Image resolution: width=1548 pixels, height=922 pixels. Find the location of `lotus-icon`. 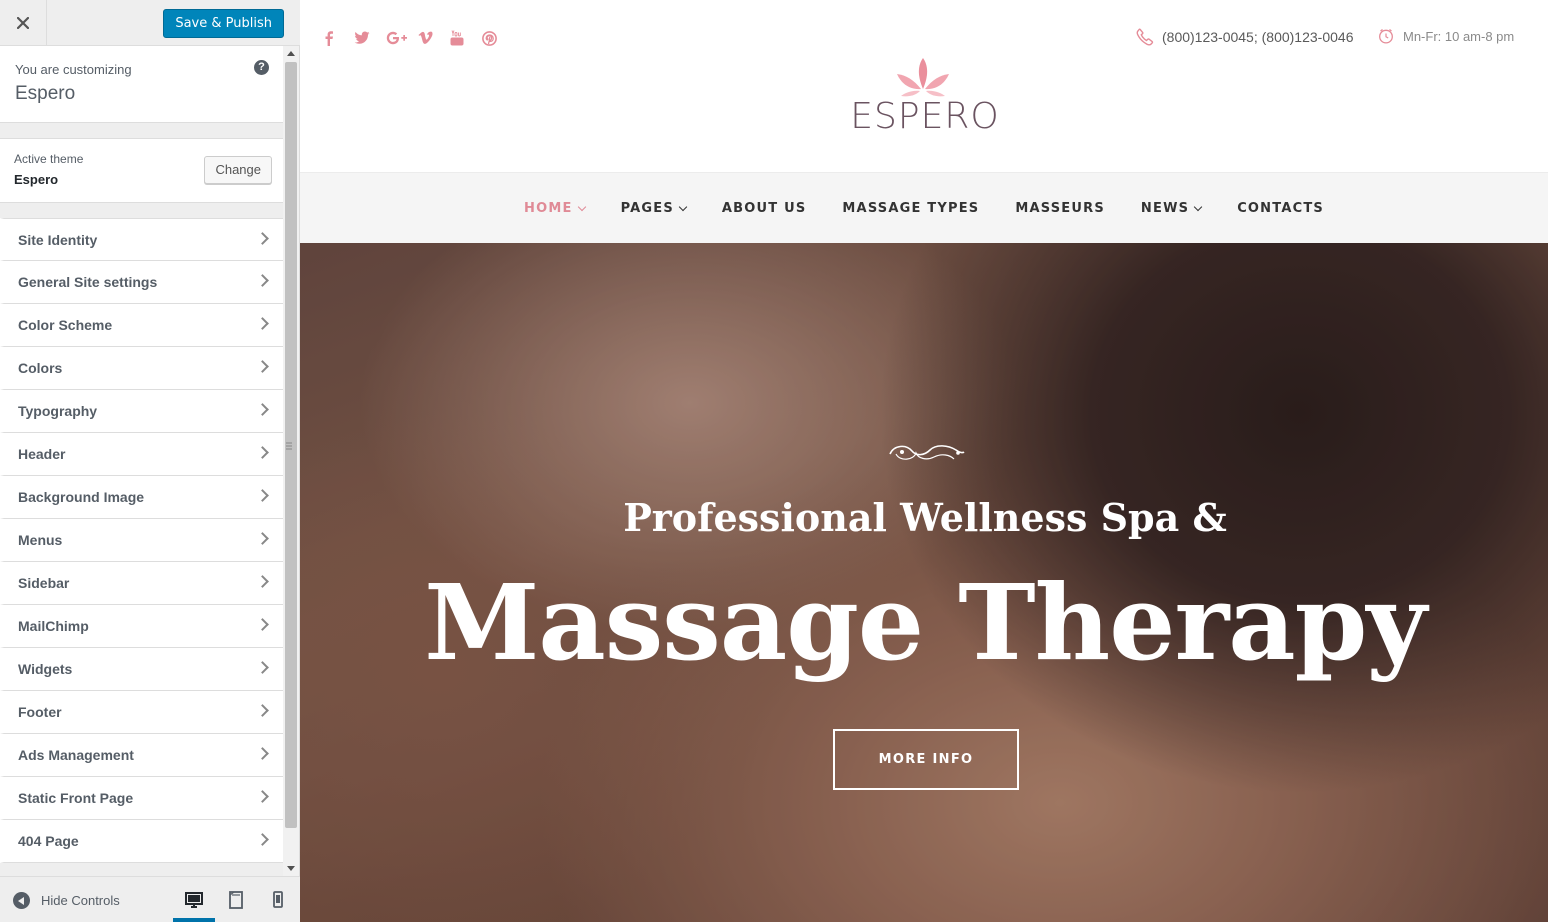

lotus-icon is located at coordinates (923, 77).